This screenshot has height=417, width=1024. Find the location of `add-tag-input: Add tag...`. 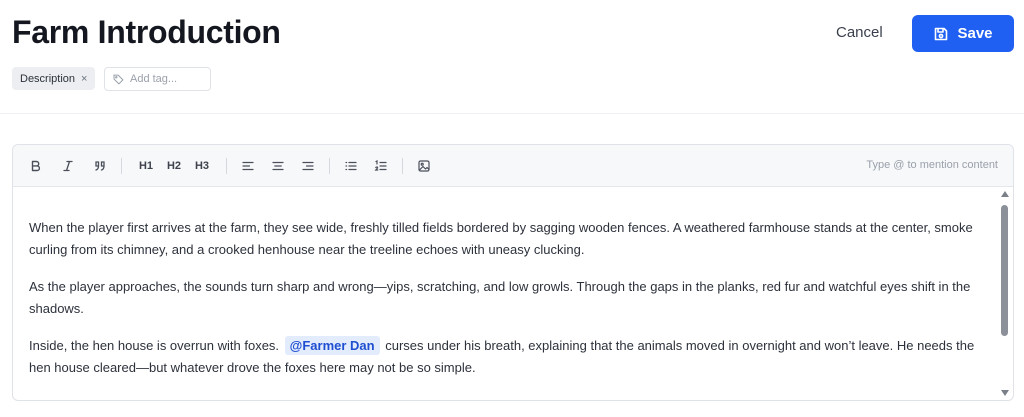

add-tag-input: Add tag... is located at coordinates (157, 79).